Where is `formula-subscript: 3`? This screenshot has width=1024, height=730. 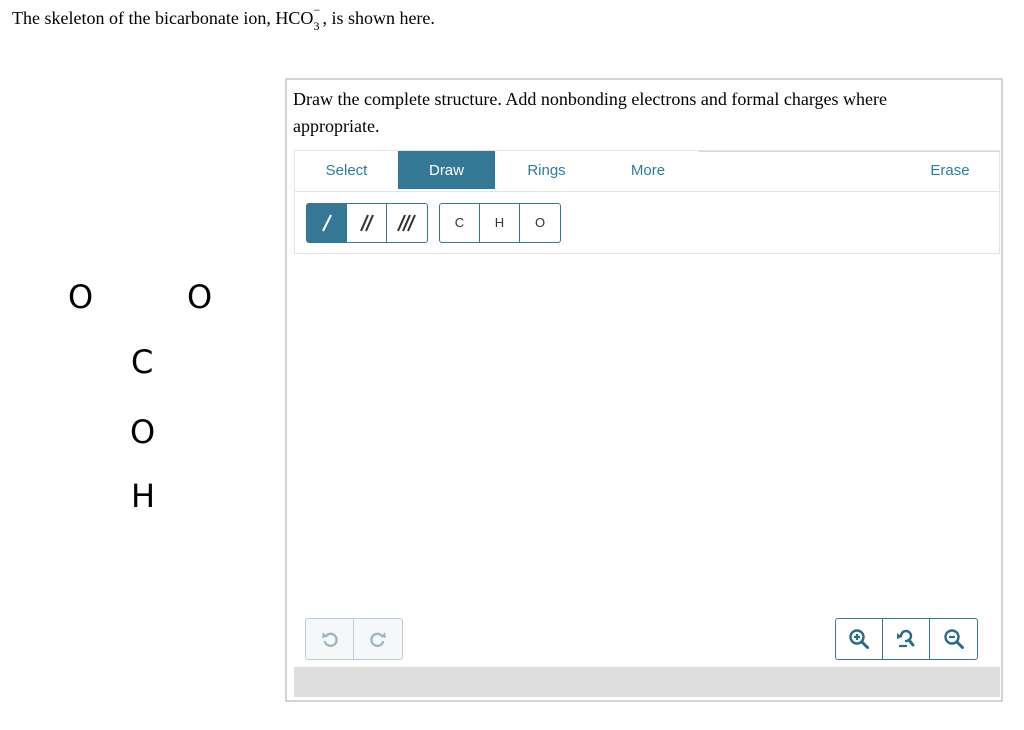 formula-subscript: 3 is located at coordinates (316, 26).